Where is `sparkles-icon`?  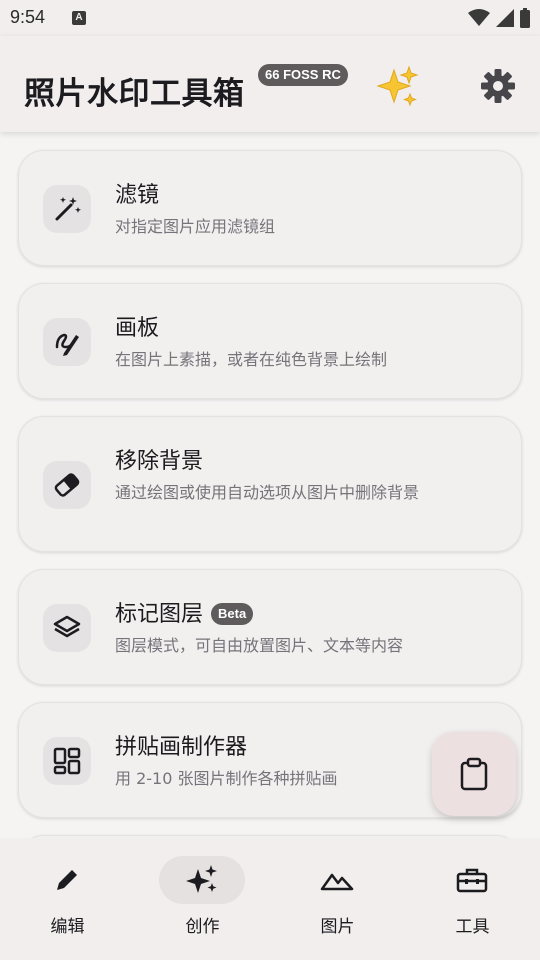
sparkles-icon is located at coordinates (201, 879).